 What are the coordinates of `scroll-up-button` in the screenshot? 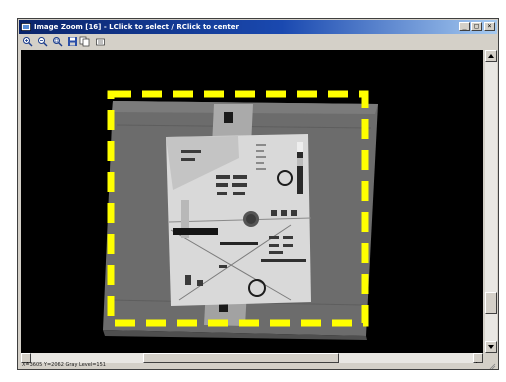 It's located at (491, 56).